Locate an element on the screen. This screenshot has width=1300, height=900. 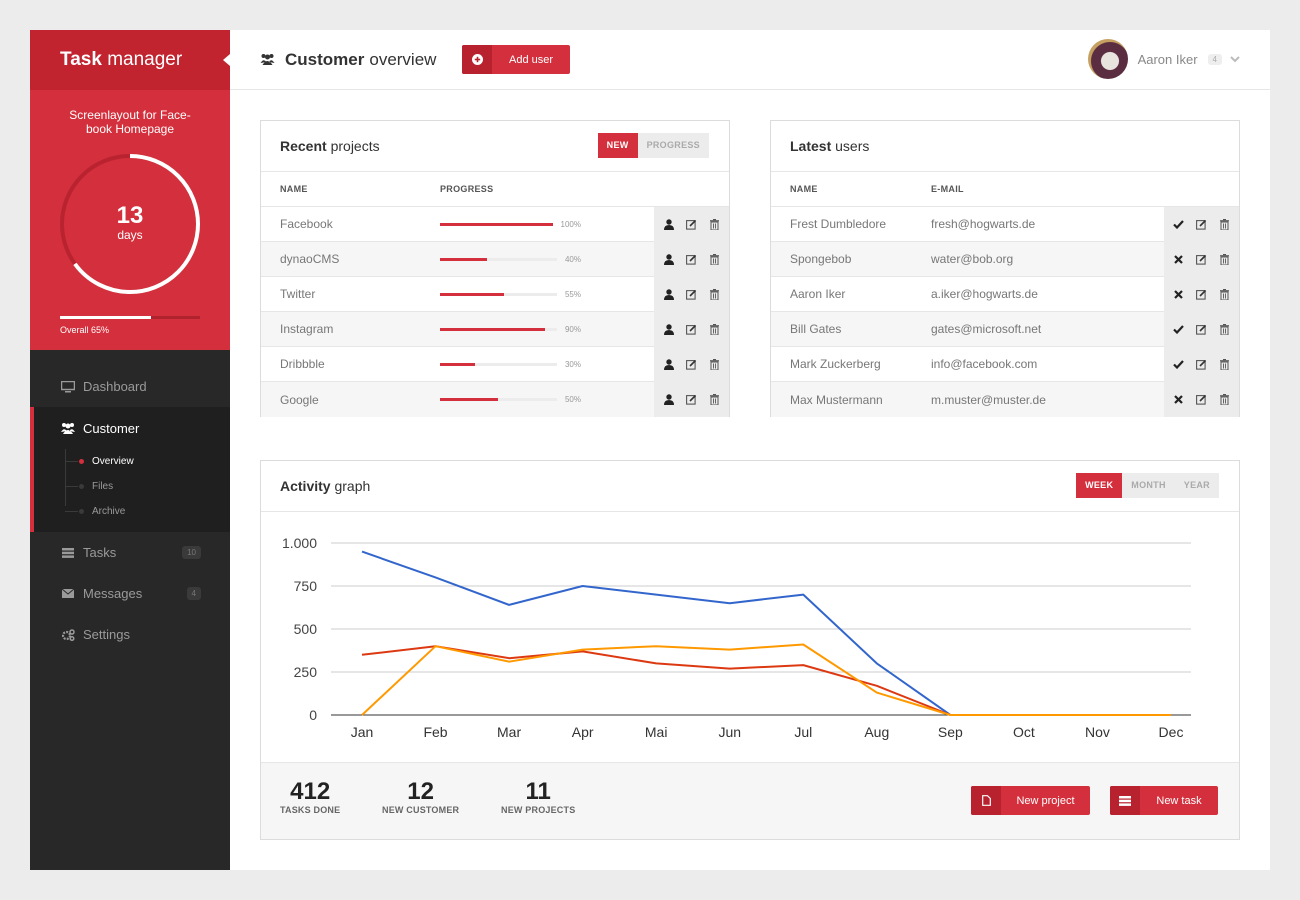
sidebar-item-messages: Messages 4 is located at coordinates (130, 593).